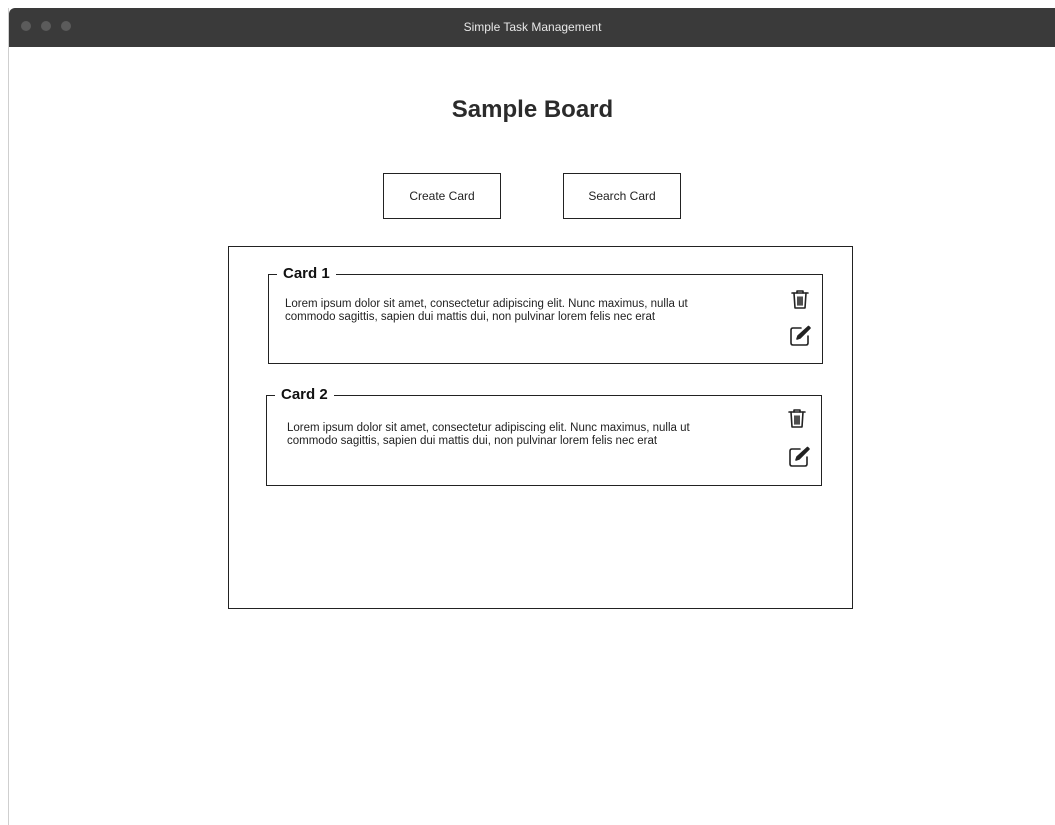  What do you see at coordinates (442, 196) in the screenshot?
I see `create-card-button: Create Card` at bounding box center [442, 196].